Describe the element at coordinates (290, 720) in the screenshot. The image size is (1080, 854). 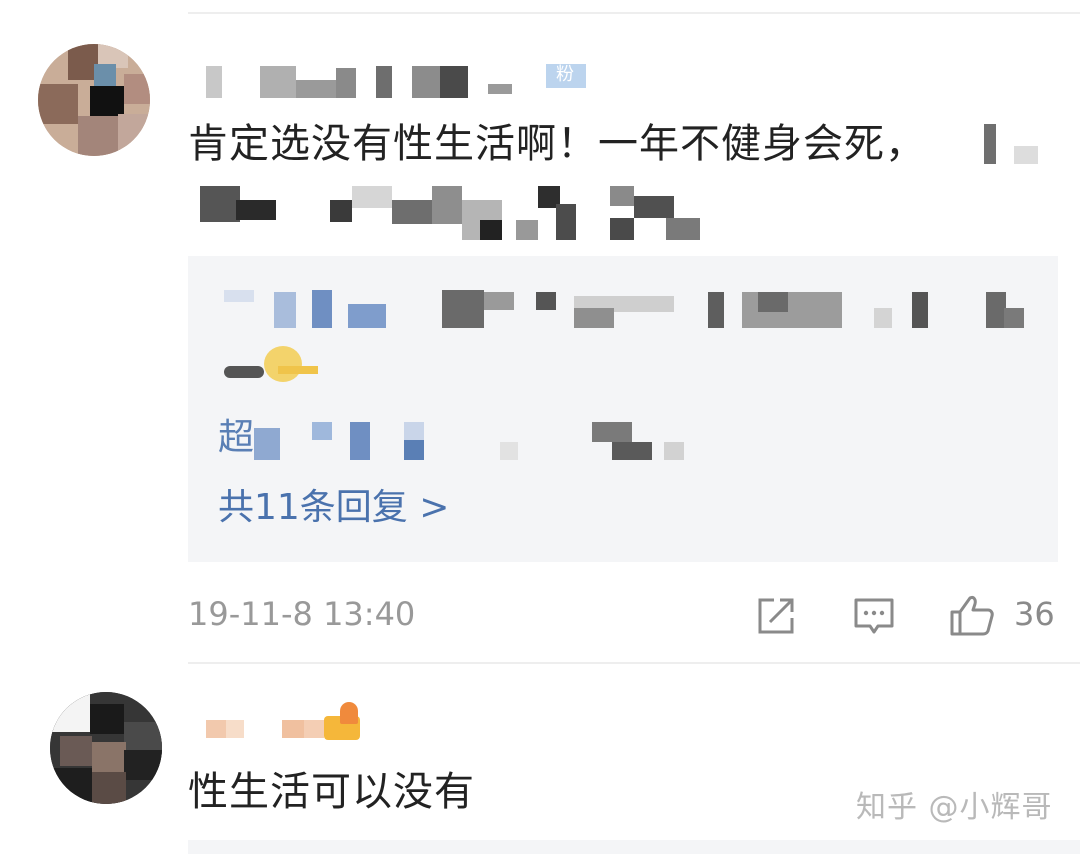
I see `username-blurred` at that location.